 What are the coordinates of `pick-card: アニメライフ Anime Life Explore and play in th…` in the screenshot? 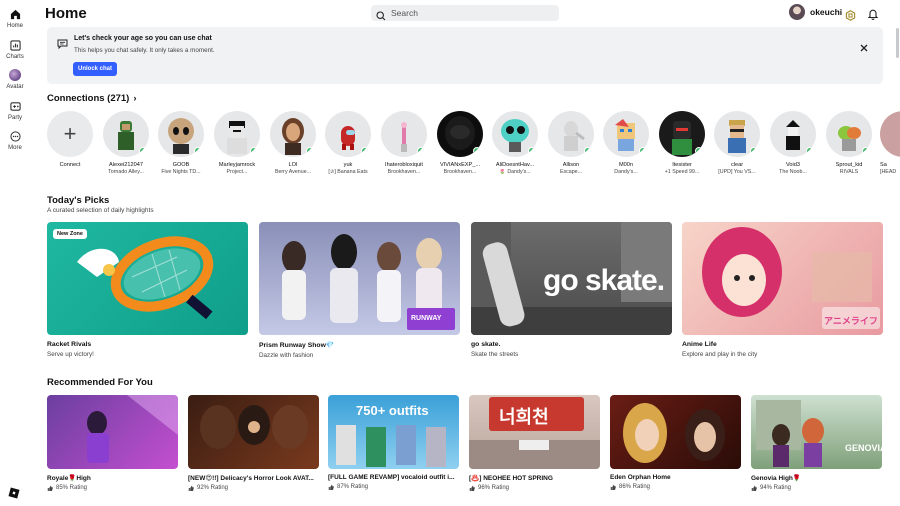 It's located at (782, 290).